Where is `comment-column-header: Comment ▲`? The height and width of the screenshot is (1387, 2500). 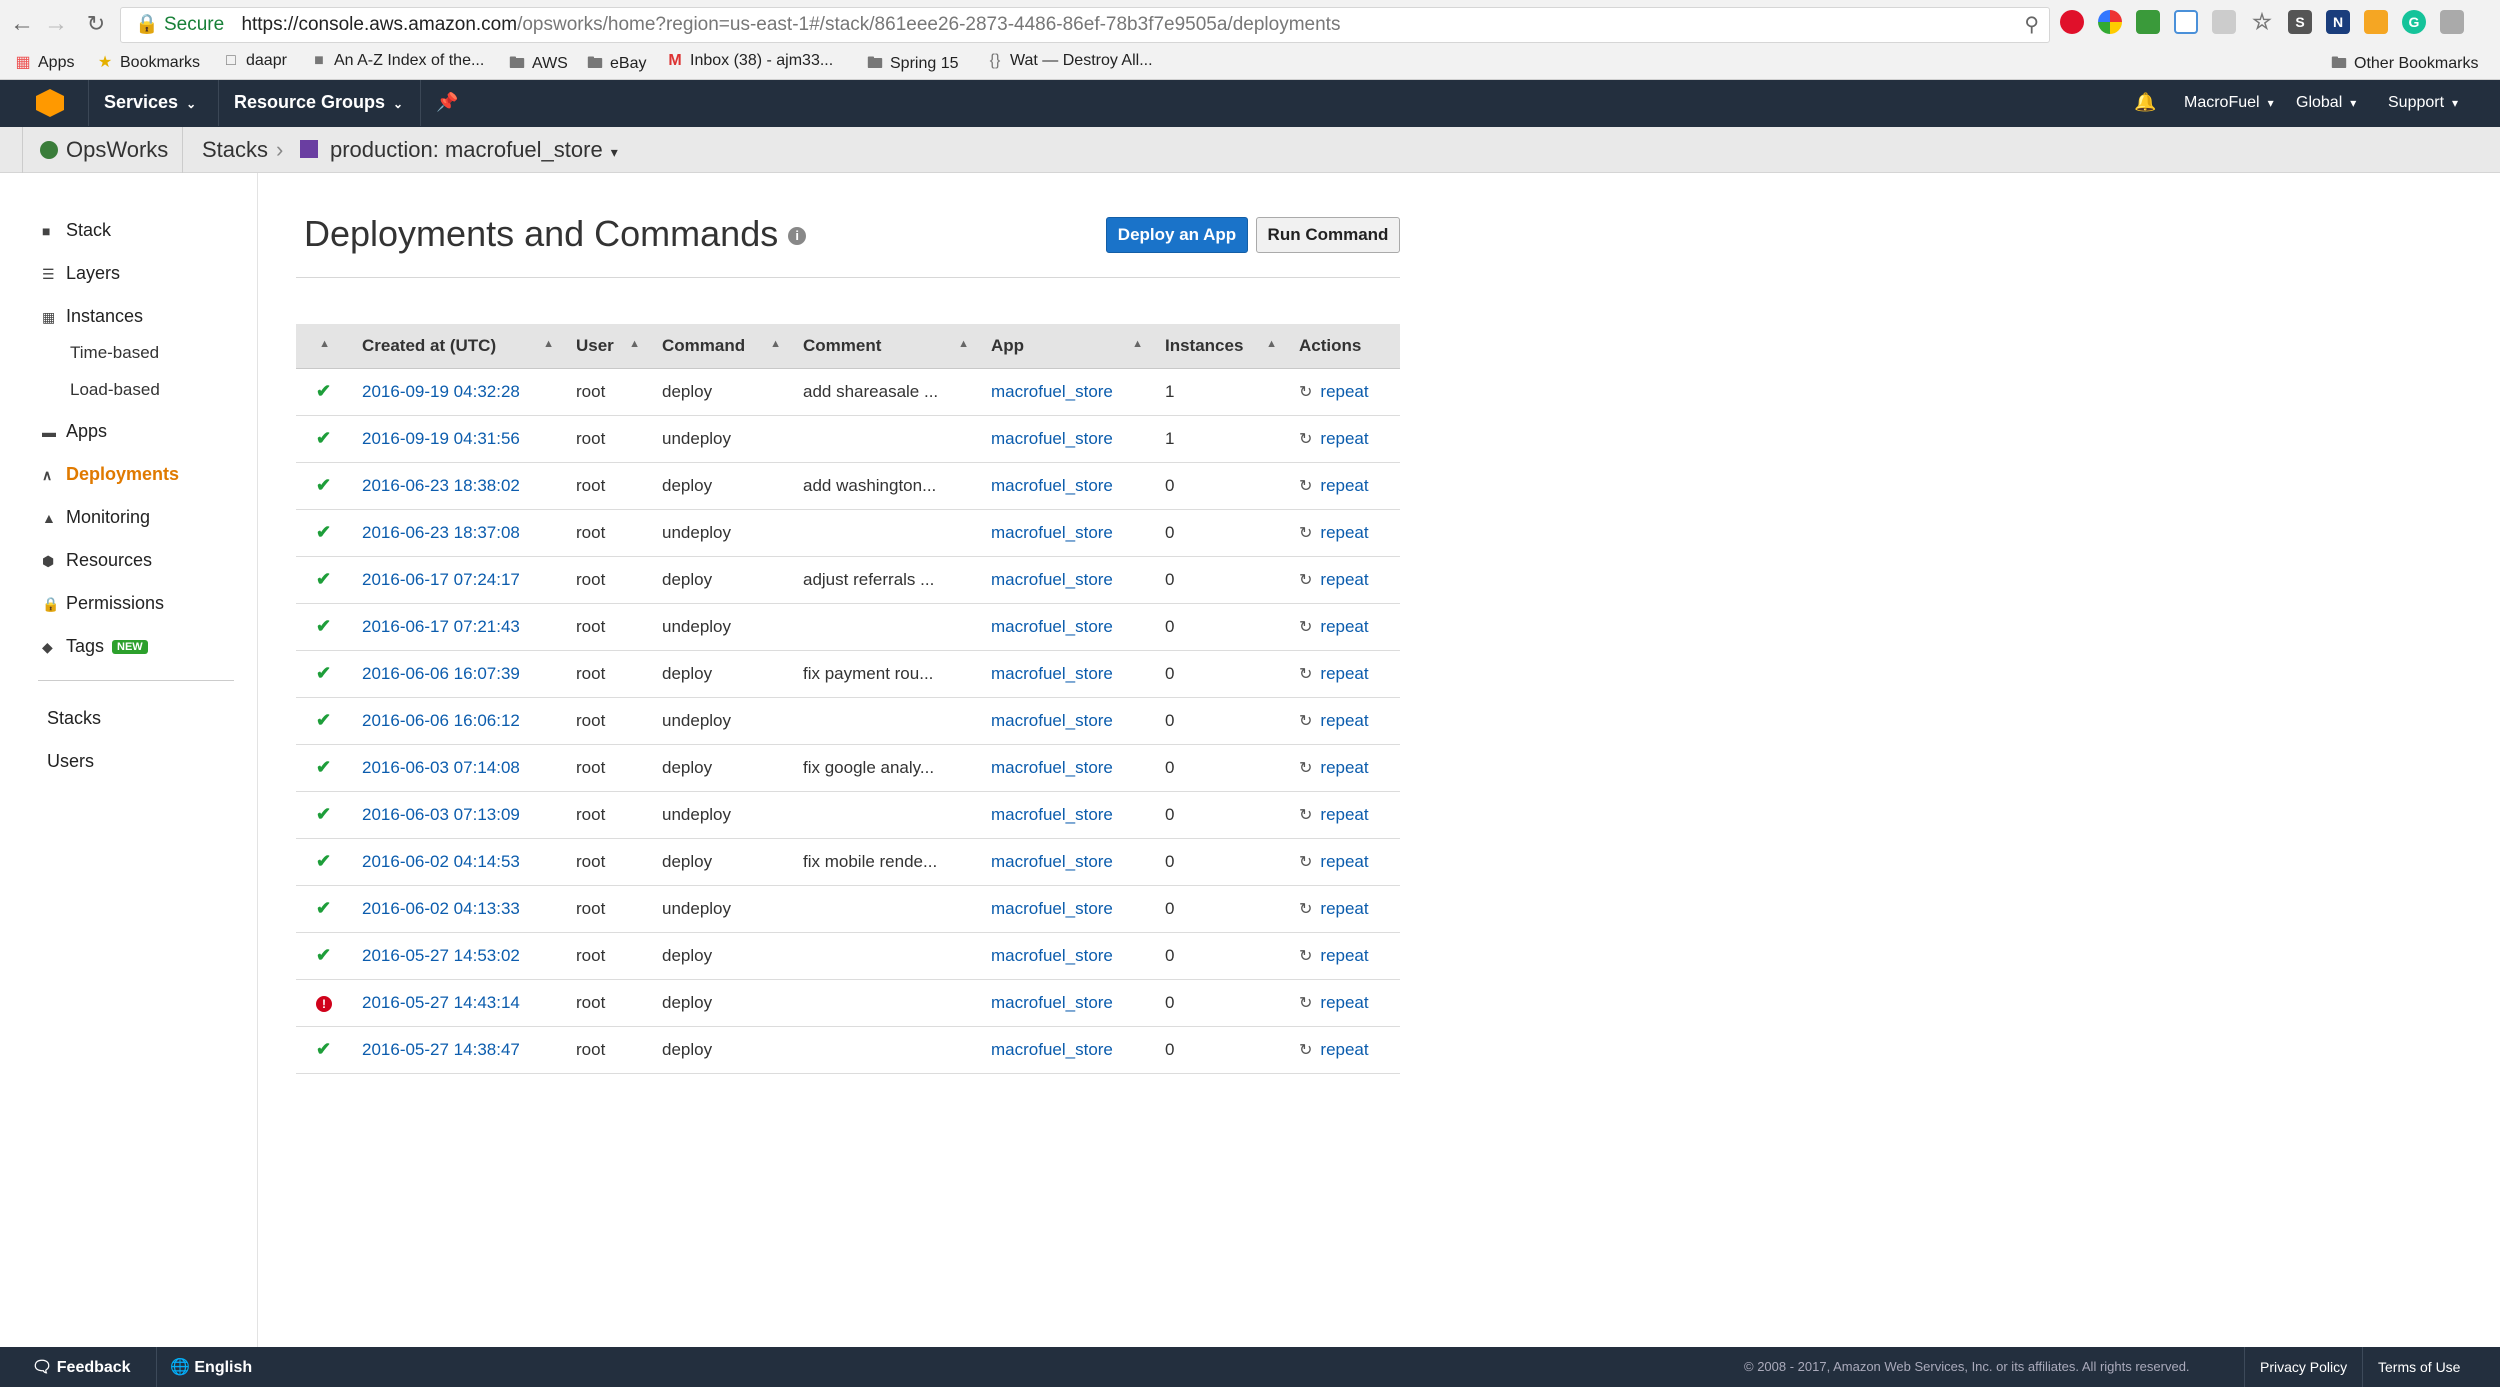
comment-column-header: Comment ▲ is located at coordinates (883, 346).